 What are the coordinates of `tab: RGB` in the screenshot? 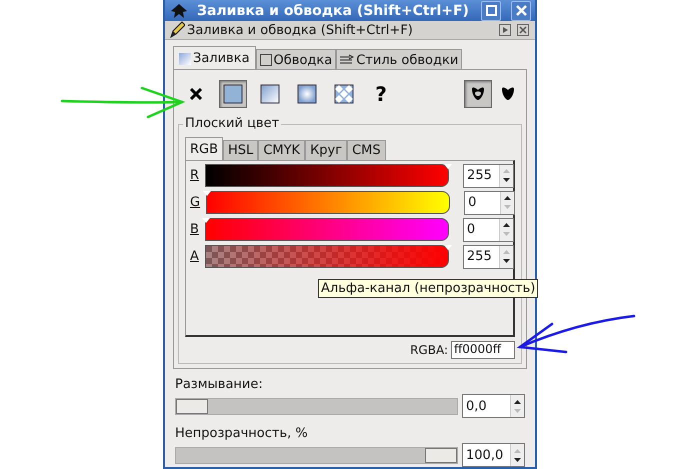 It's located at (204, 148).